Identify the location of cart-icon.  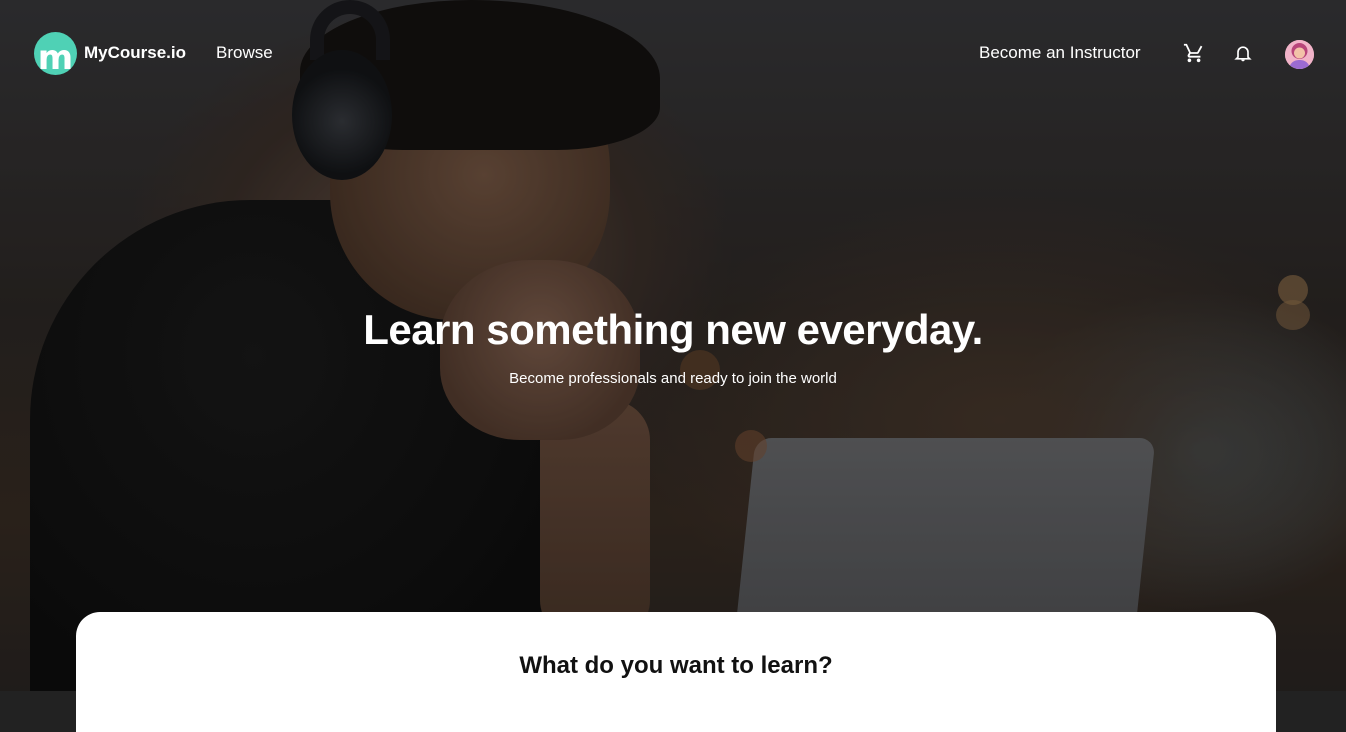
(1193, 53).